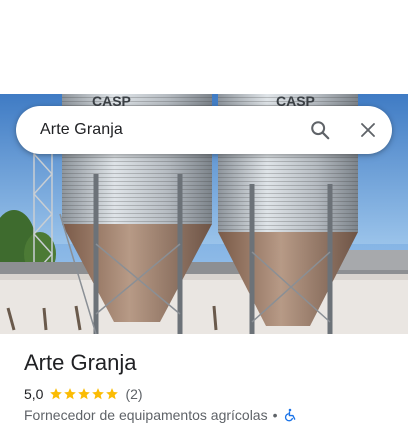 The width and height of the screenshot is (408, 428). Describe the element at coordinates (368, 130) in the screenshot. I see `close-icon` at that location.